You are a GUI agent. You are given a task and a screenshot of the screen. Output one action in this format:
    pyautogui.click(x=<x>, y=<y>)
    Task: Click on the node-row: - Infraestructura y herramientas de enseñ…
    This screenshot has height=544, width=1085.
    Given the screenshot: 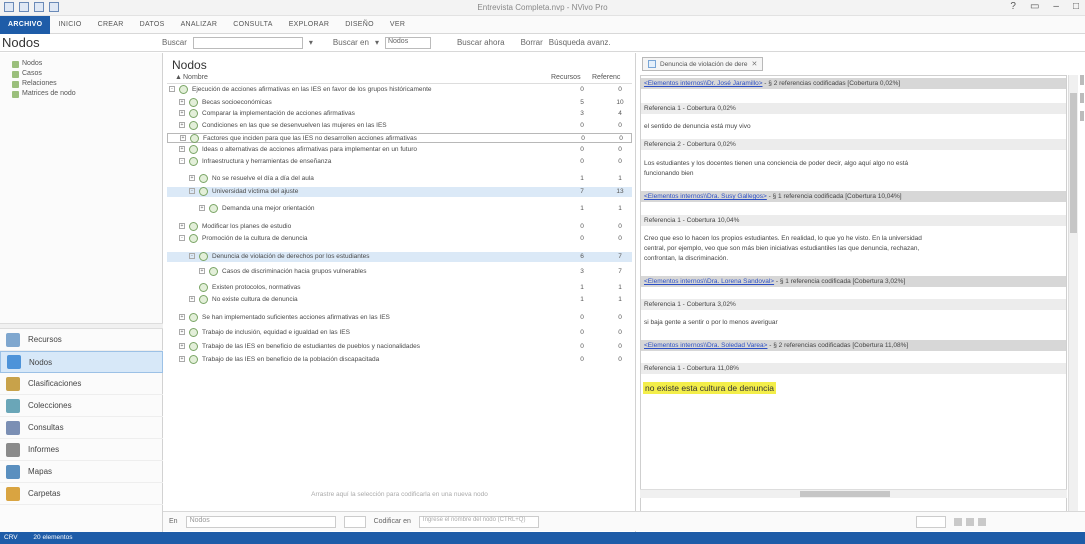 What is the action you would take?
    pyautogui.click(x=399, y=162)
    